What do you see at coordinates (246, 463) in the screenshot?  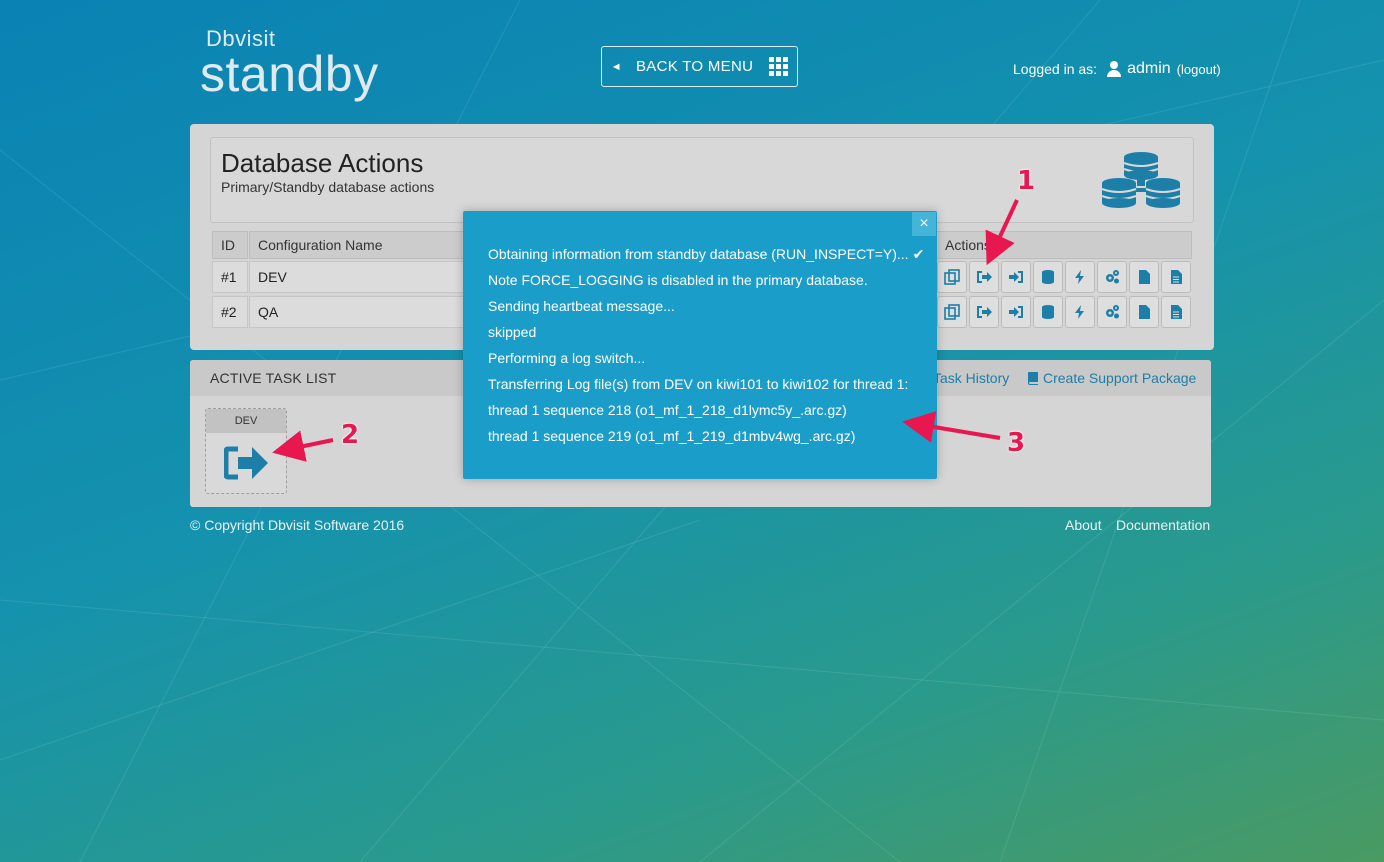 I see `log-transfer-icon` at bounding box center [246, 463].